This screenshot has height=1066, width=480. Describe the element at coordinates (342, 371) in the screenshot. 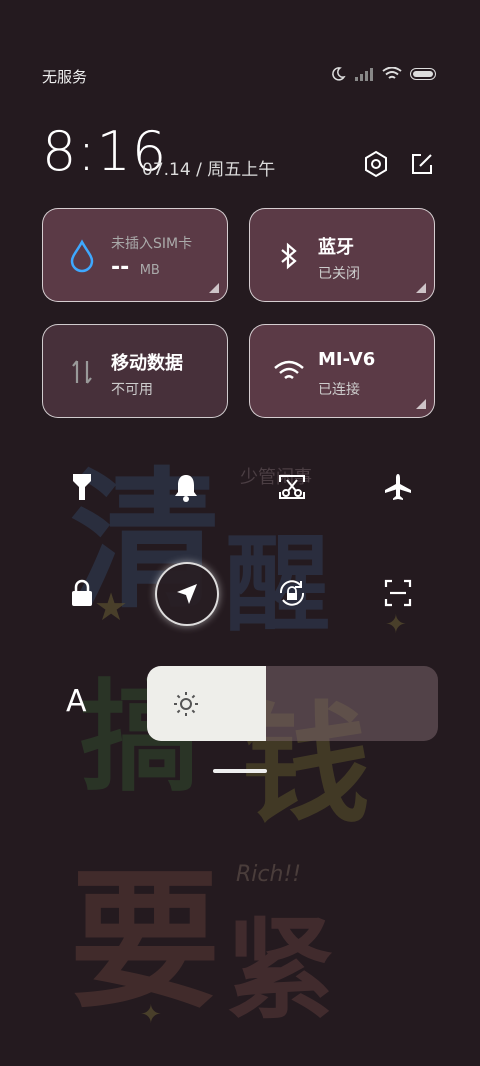

I see `wifi-tile: MI-V6 已连接` at that location.